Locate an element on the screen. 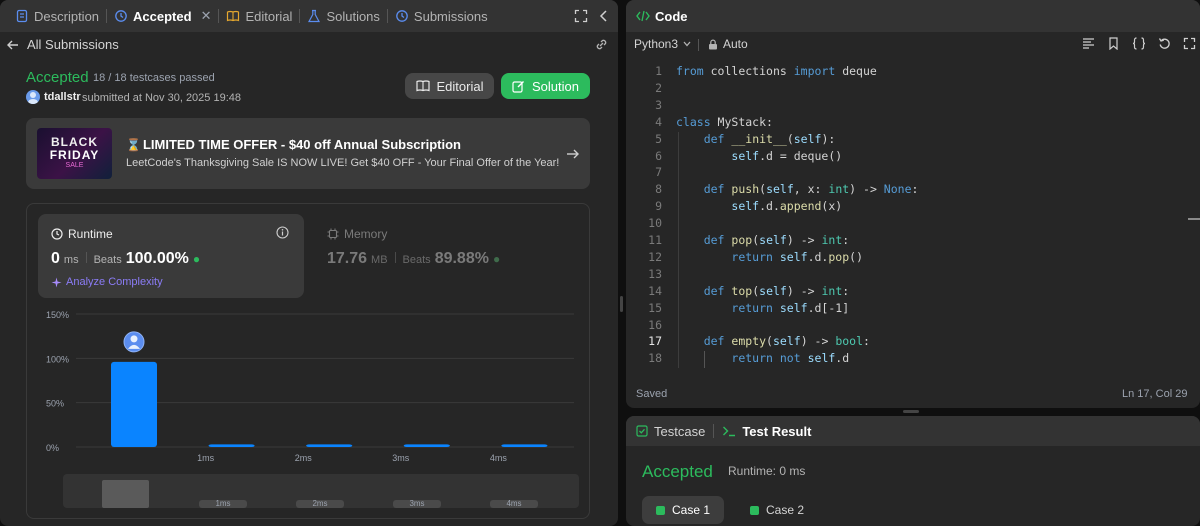  close-tab-icon: ✕ is located at coordinates (206, 16).